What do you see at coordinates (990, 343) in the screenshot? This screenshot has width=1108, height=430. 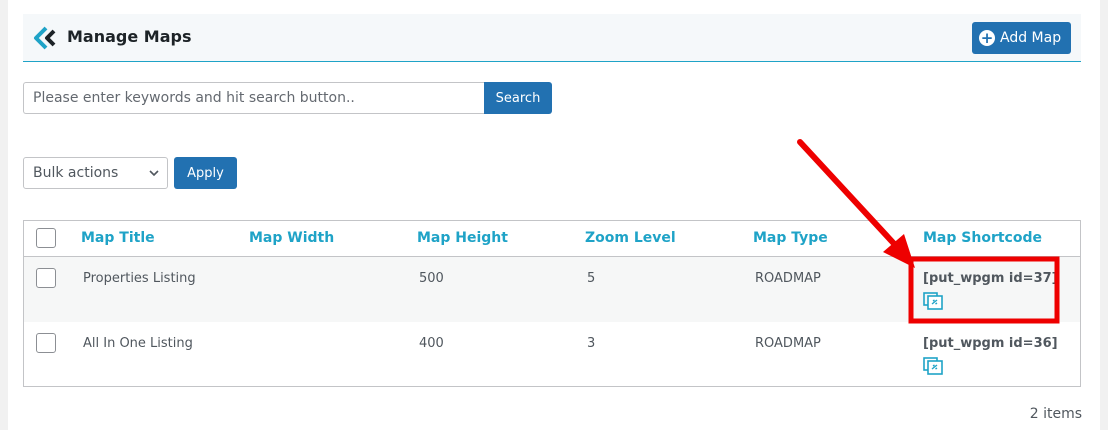 I see `shortcode-cell: [put_wpgm id=36]` at bounding box center [990, 343].